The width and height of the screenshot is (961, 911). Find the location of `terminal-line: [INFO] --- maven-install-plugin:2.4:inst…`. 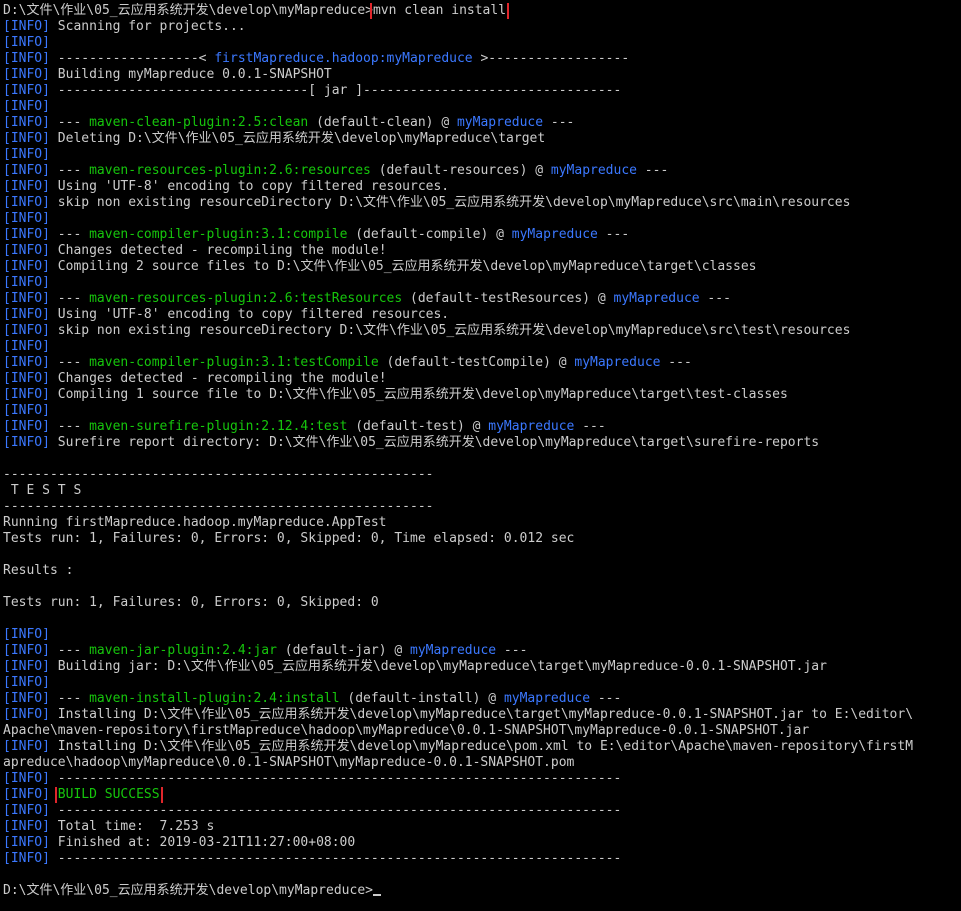

terminal-line: [INFO] --- maven-install-plugin:2.4:inst… is located at coordinates (482, 699).